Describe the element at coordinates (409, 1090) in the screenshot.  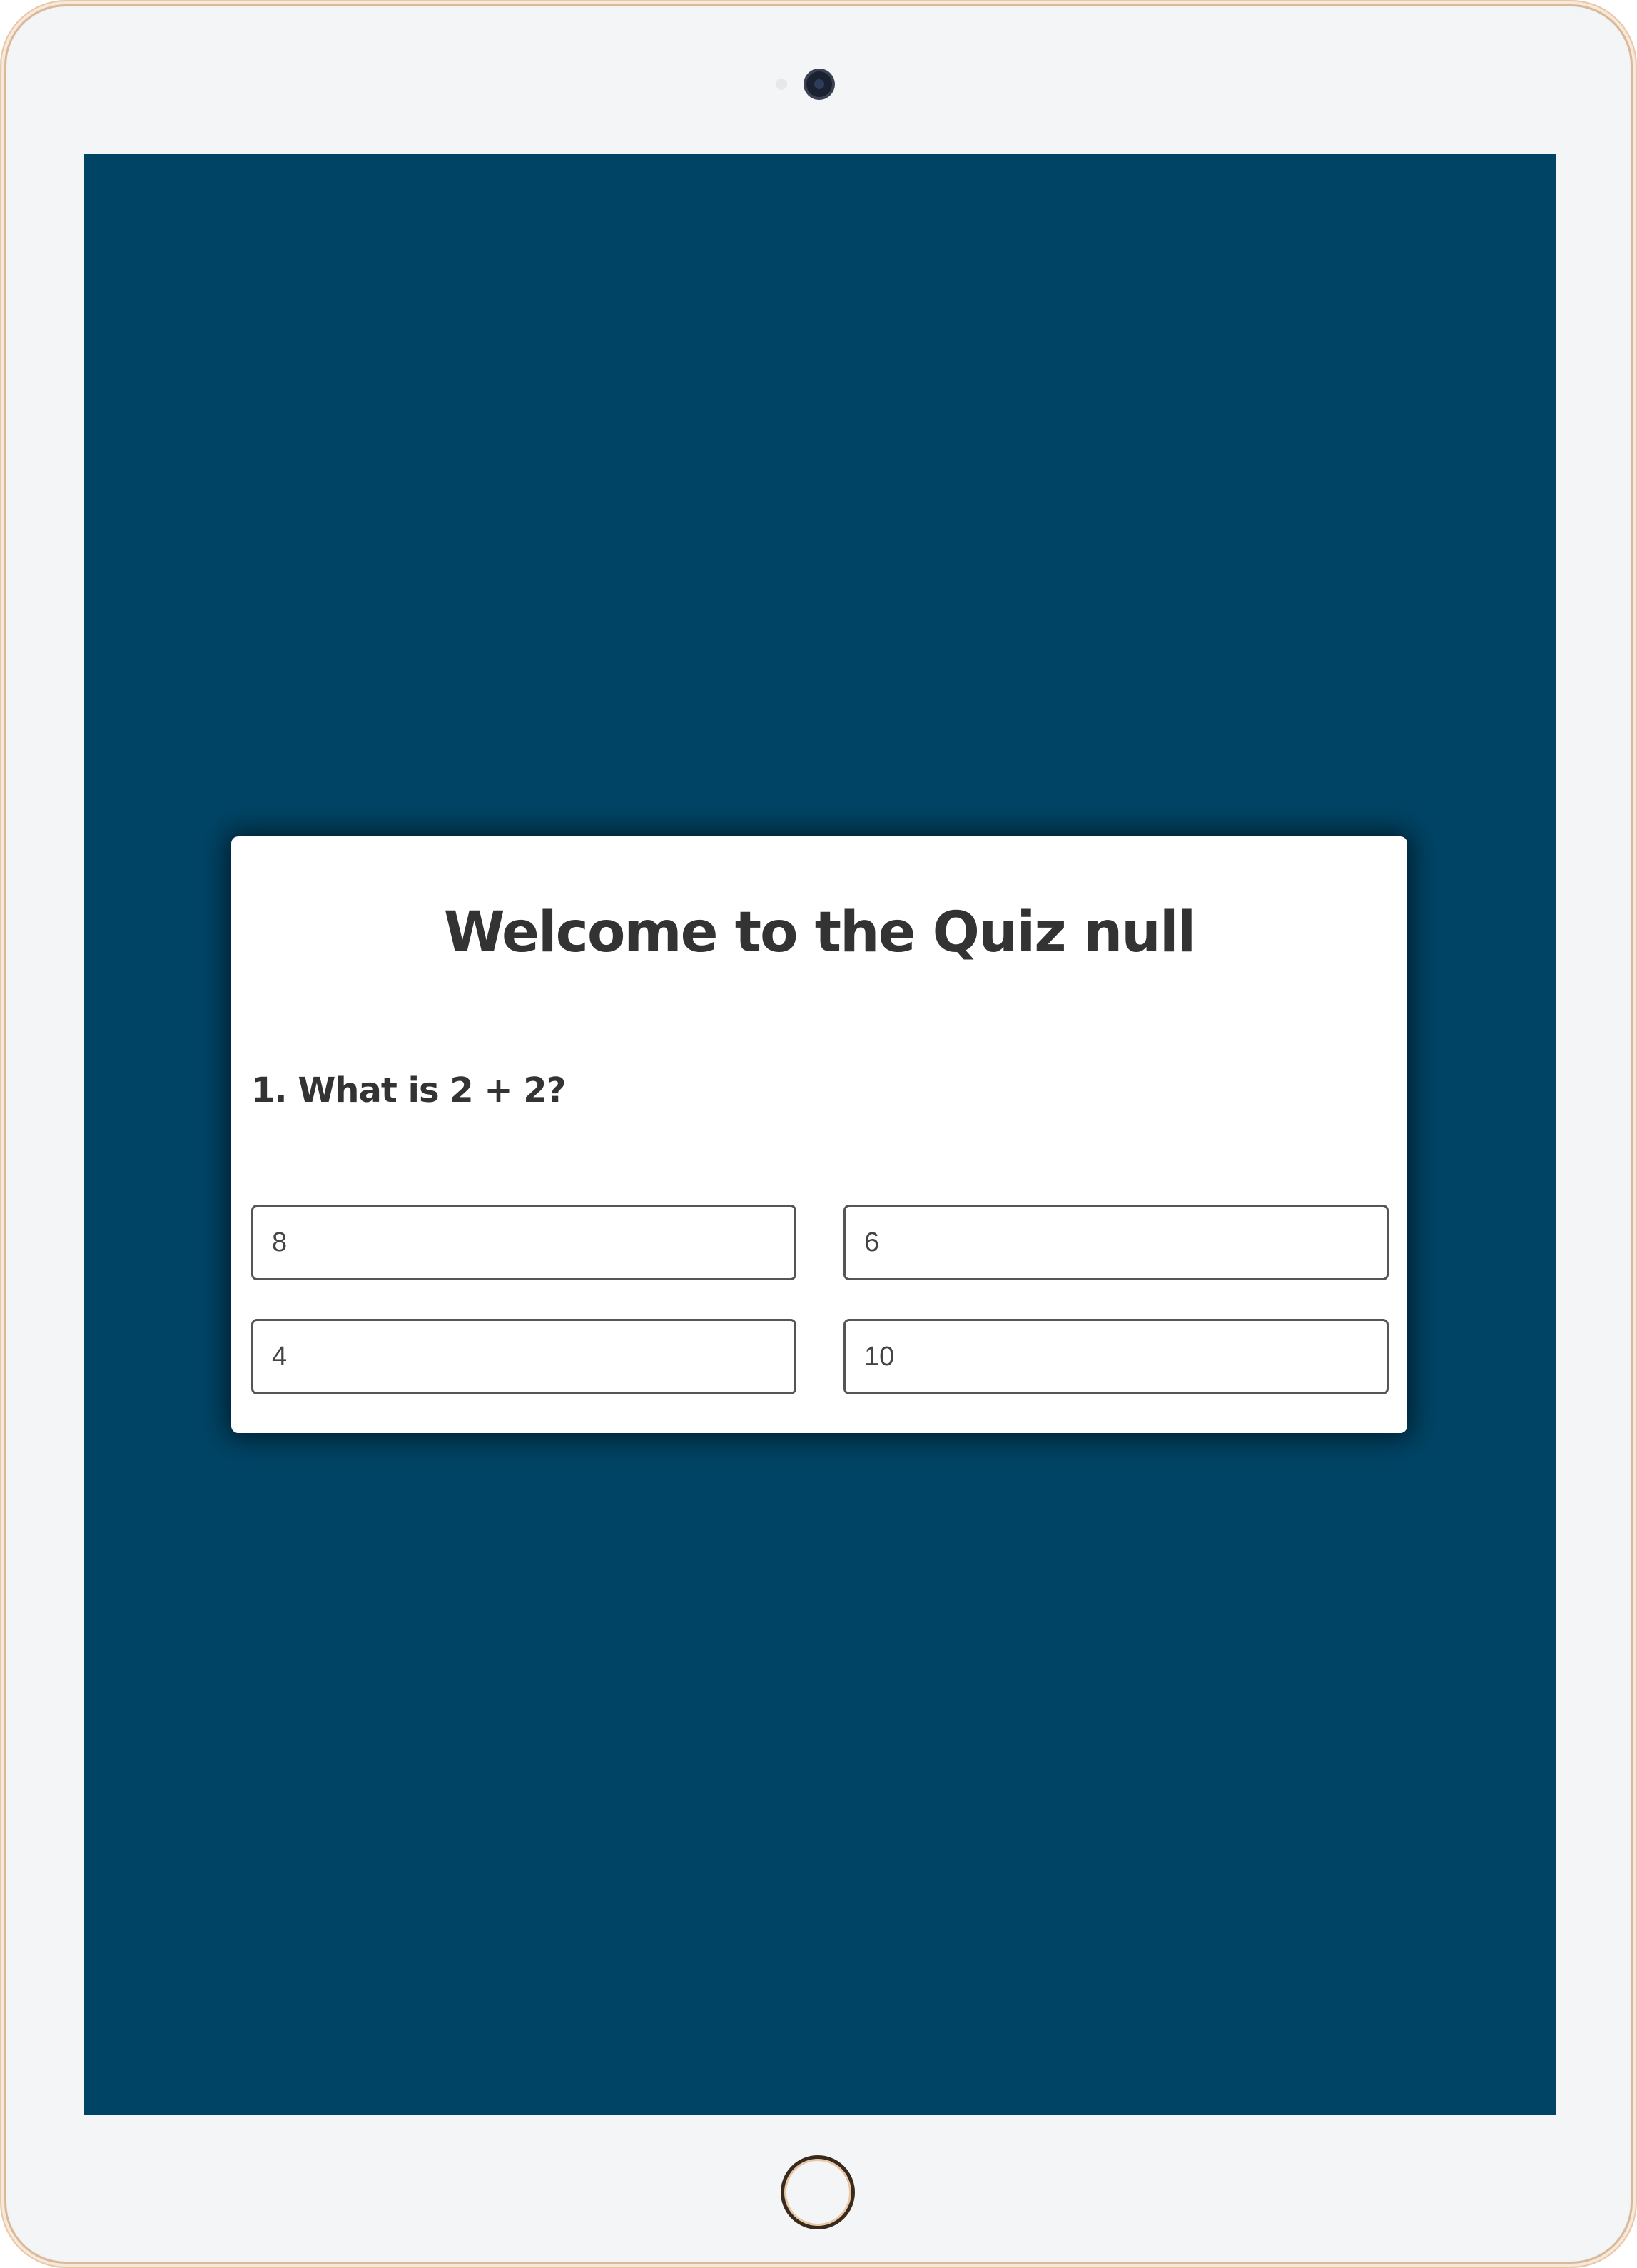
I see `question-text: 1. What is 2 + 2?` at that location.